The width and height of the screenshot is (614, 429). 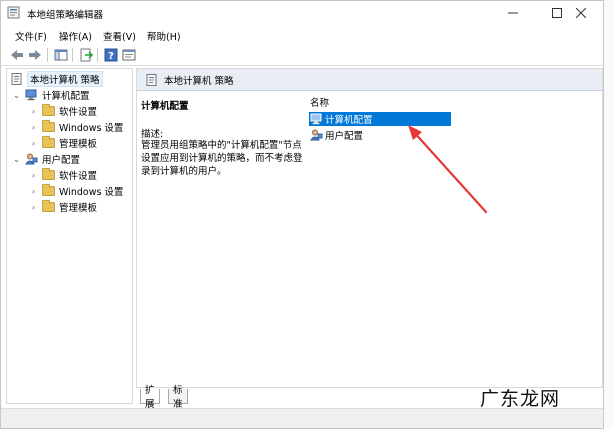 I want to click on minimize-icon, so click(x=513, y=13).